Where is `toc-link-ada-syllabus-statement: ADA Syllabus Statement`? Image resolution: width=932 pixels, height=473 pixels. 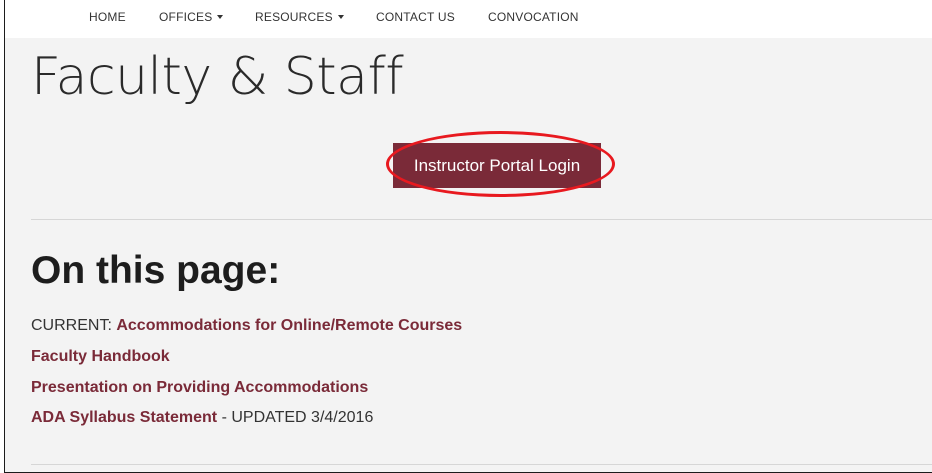
toc-link-ada-syllabus-statement: ADA Syllabus Statement is located at coordinates (124, 417).